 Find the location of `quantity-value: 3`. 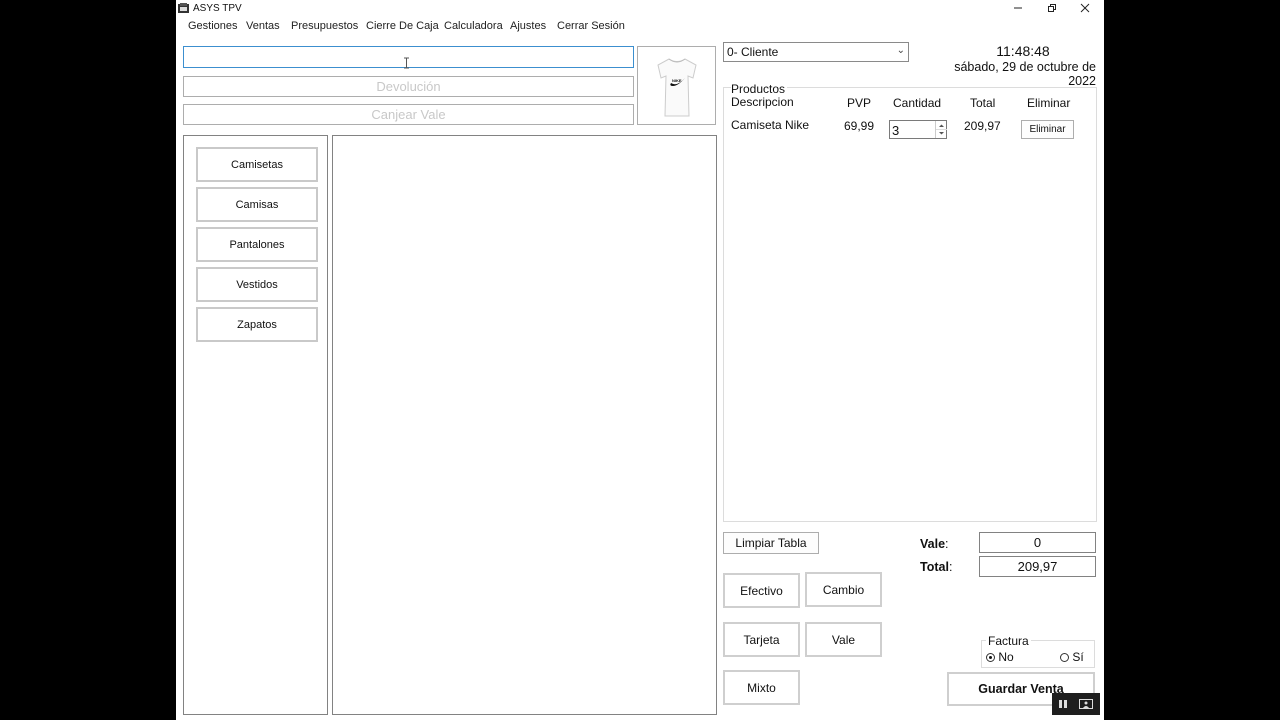

quantity-value: 3 is located at coordinates (896, 130).